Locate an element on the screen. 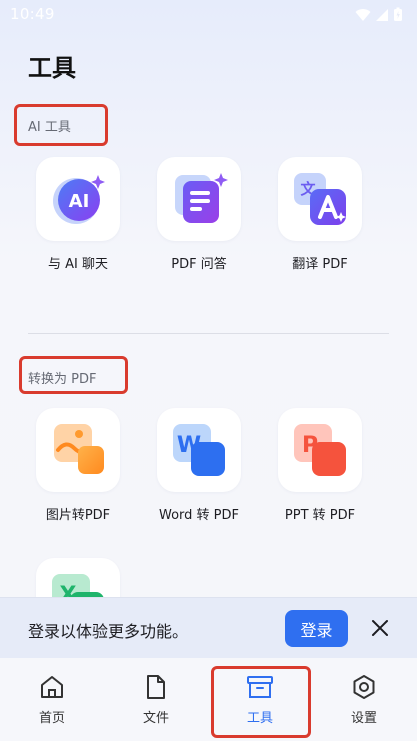 The image size is (417, 741). section-divider is located at coordinates (208, 333).